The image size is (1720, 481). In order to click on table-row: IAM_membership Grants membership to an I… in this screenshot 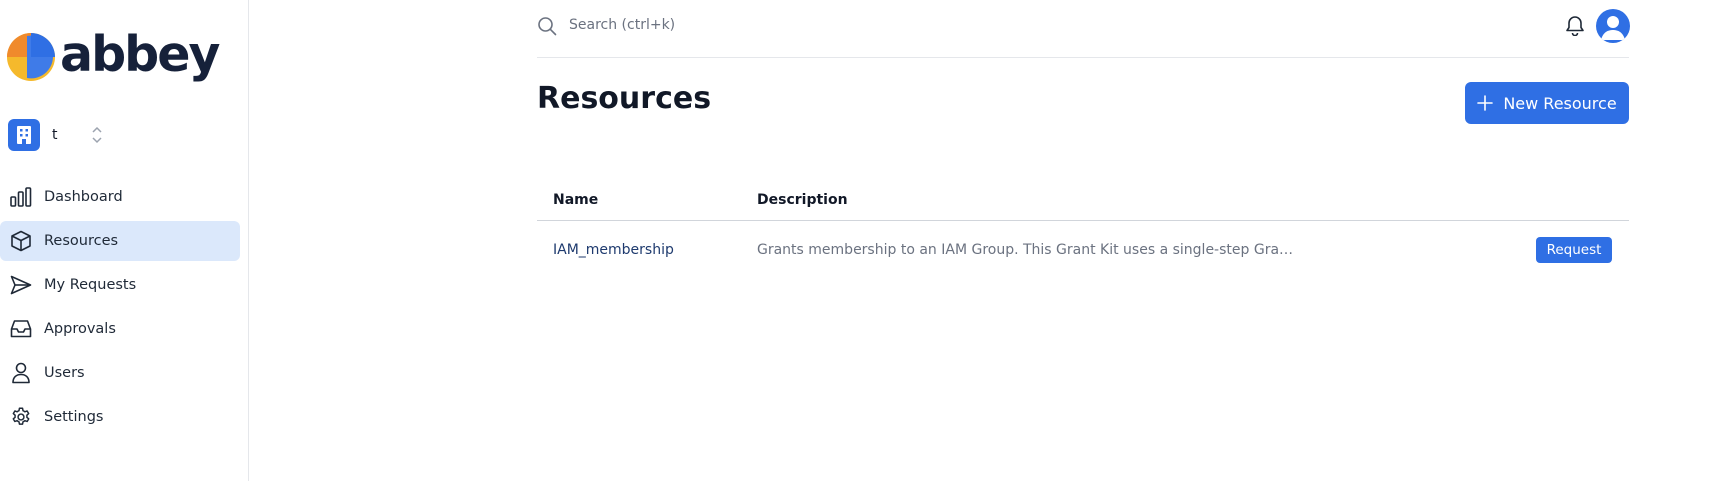, I will do `click(1083, 250)`.